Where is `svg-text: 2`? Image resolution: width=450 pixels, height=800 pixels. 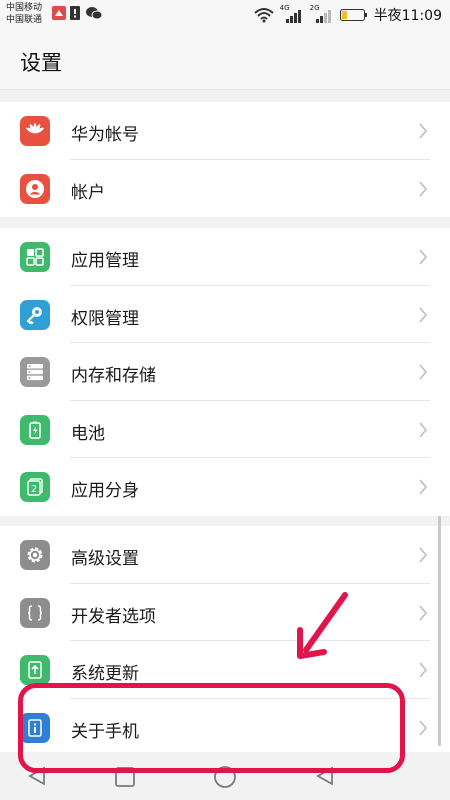
svg-text: 2 is located at coordinates (34, 489).